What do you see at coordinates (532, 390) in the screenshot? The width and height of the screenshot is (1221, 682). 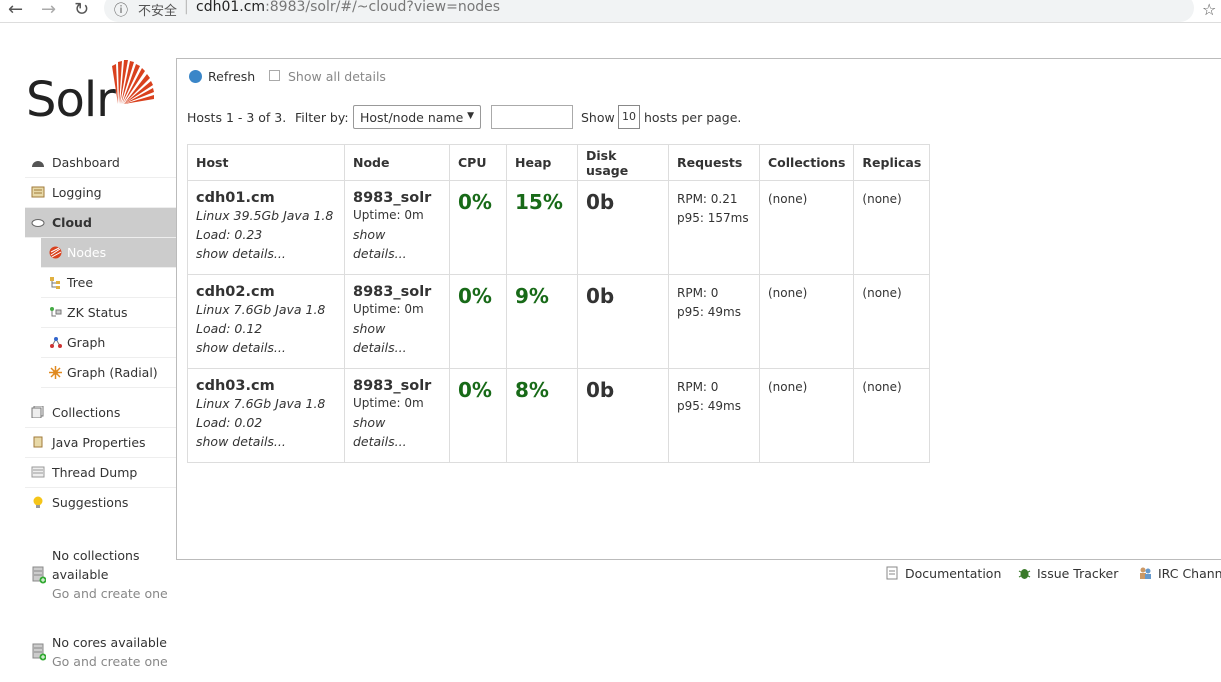 I see `heap-value: 8%` at bounding box center [532, 390].